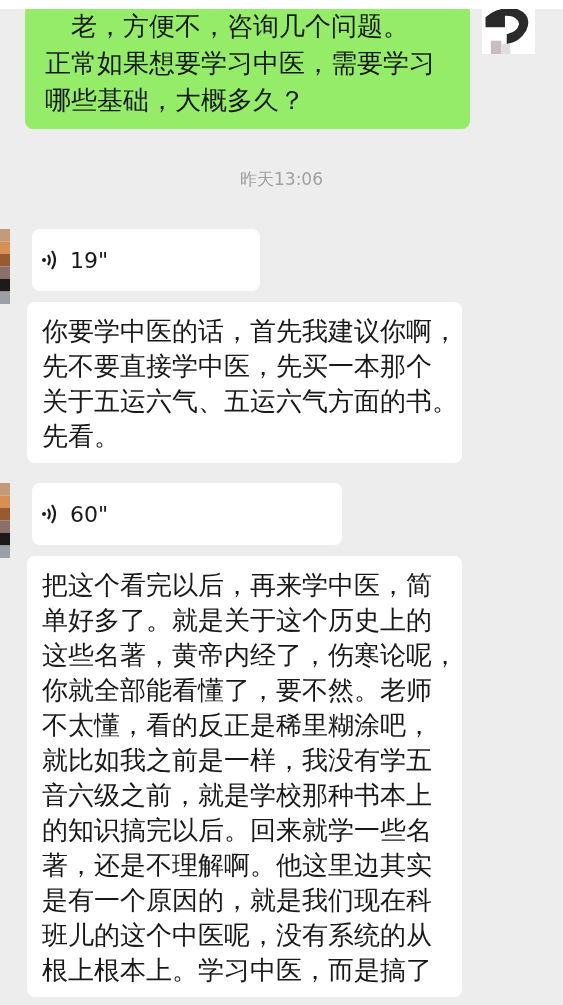 Image resolution: width=563 pixels, height=1005 pixels. What do you see at coordinates (237, 935) in the screenshot?
I see `message-line: 班儿的这个中医呢，没有系统的从` at bounding box center [237, 935].